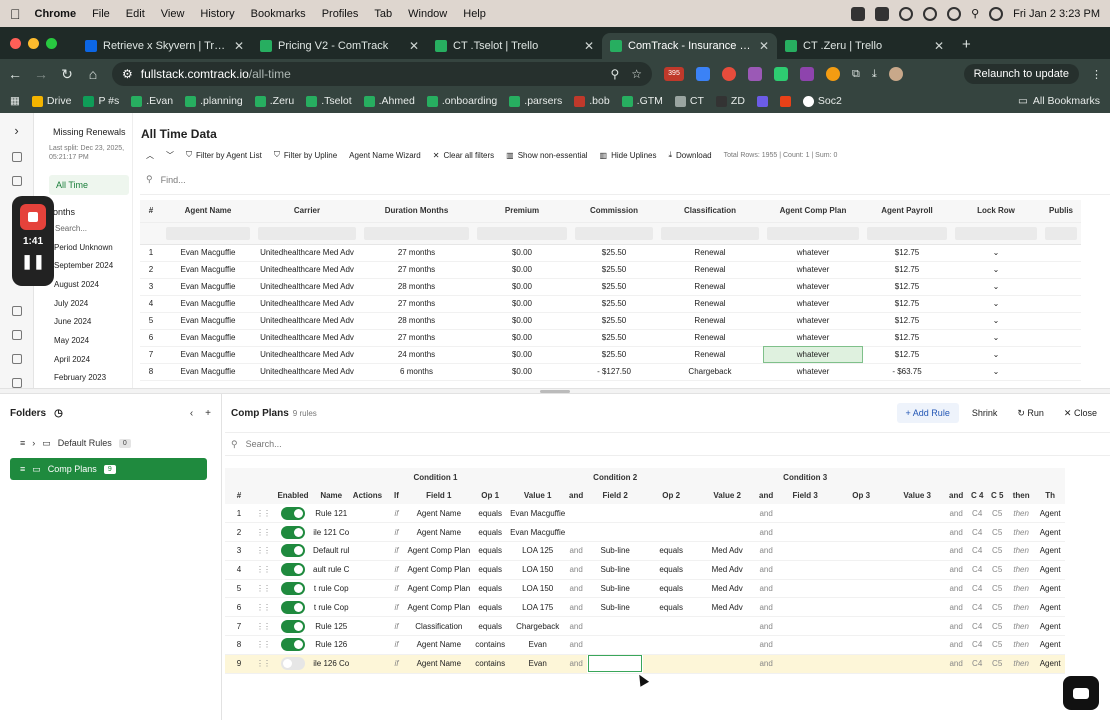  I want to click on rule-name-cell: Default rul, so click(331, 551).